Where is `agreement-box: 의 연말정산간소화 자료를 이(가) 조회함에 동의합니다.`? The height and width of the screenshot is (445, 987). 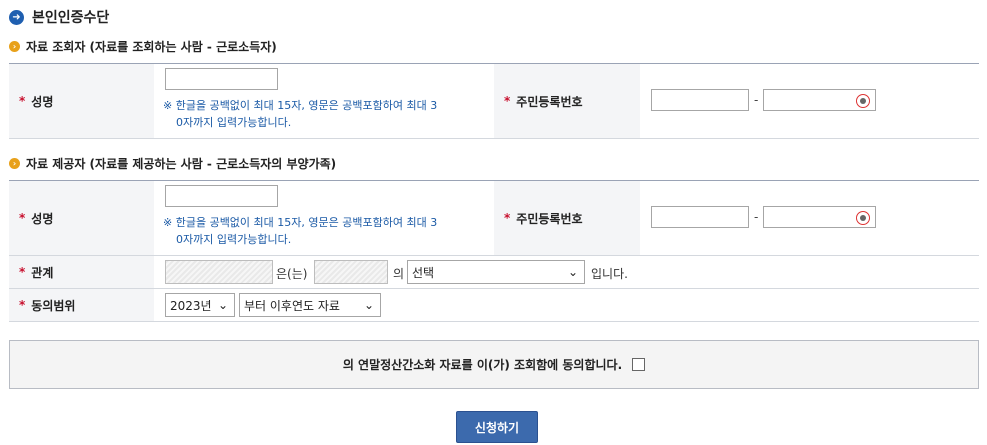
agreement-box: 의 연말정산간소화 자료를 이(가) 조회함에 동의합니다. is located at coordinates (494, 364).